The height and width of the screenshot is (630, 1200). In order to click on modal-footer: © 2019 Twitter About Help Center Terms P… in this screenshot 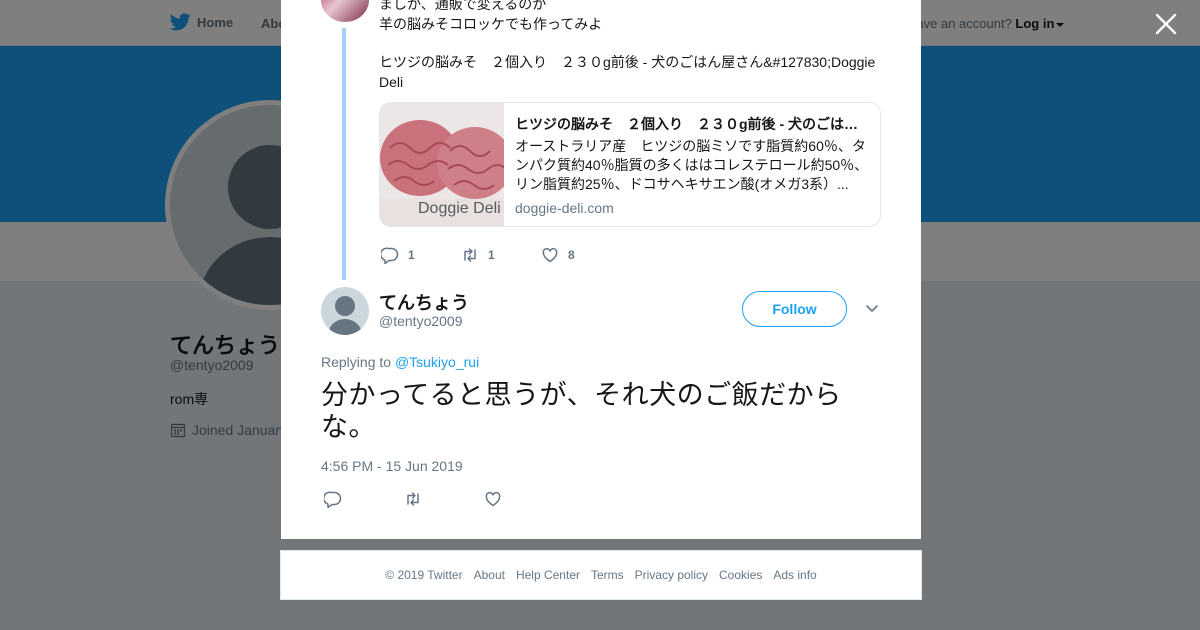, I will do `click(601, 575)`.